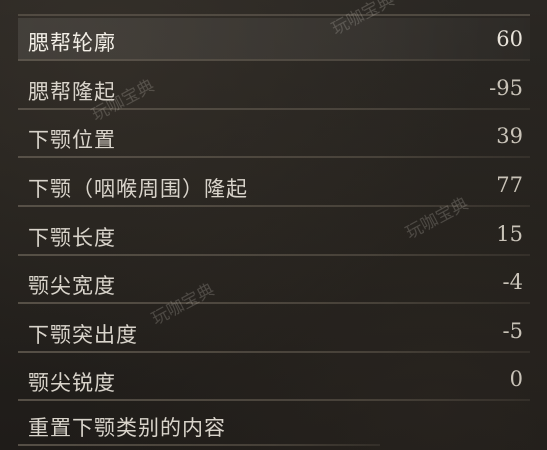  Describe the element at coordinates (72, 383) in the screenshot. I see `row-label: 颚尖锐度` at that location.